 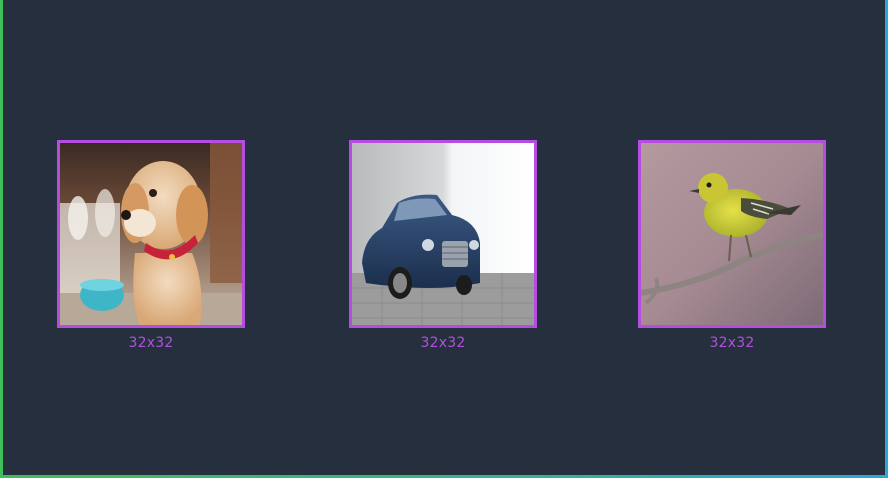 I want to click on car-image, so click(x=443, y=234).